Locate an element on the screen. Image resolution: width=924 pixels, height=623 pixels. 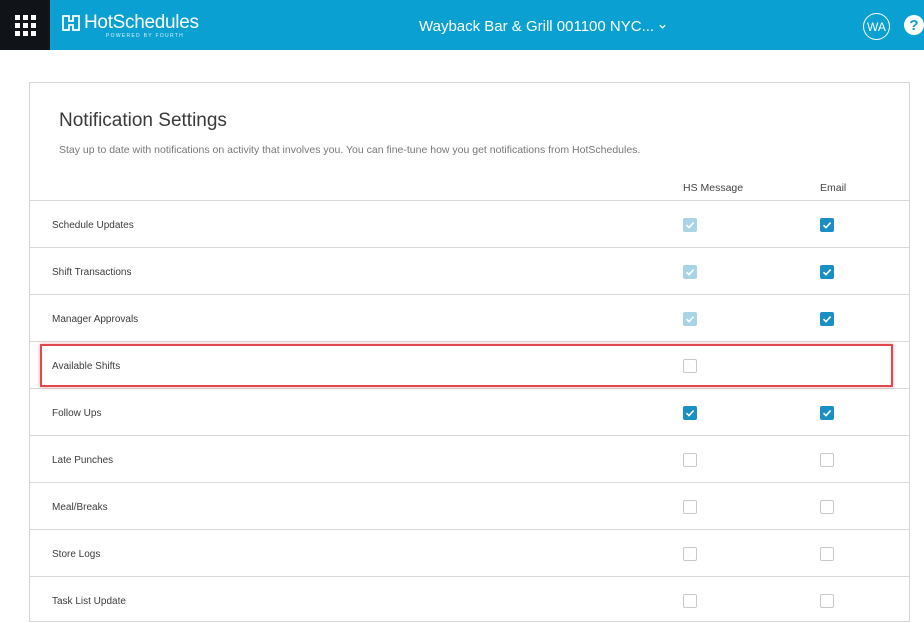
chevron-down-icon is located at coordinates (662, 26).